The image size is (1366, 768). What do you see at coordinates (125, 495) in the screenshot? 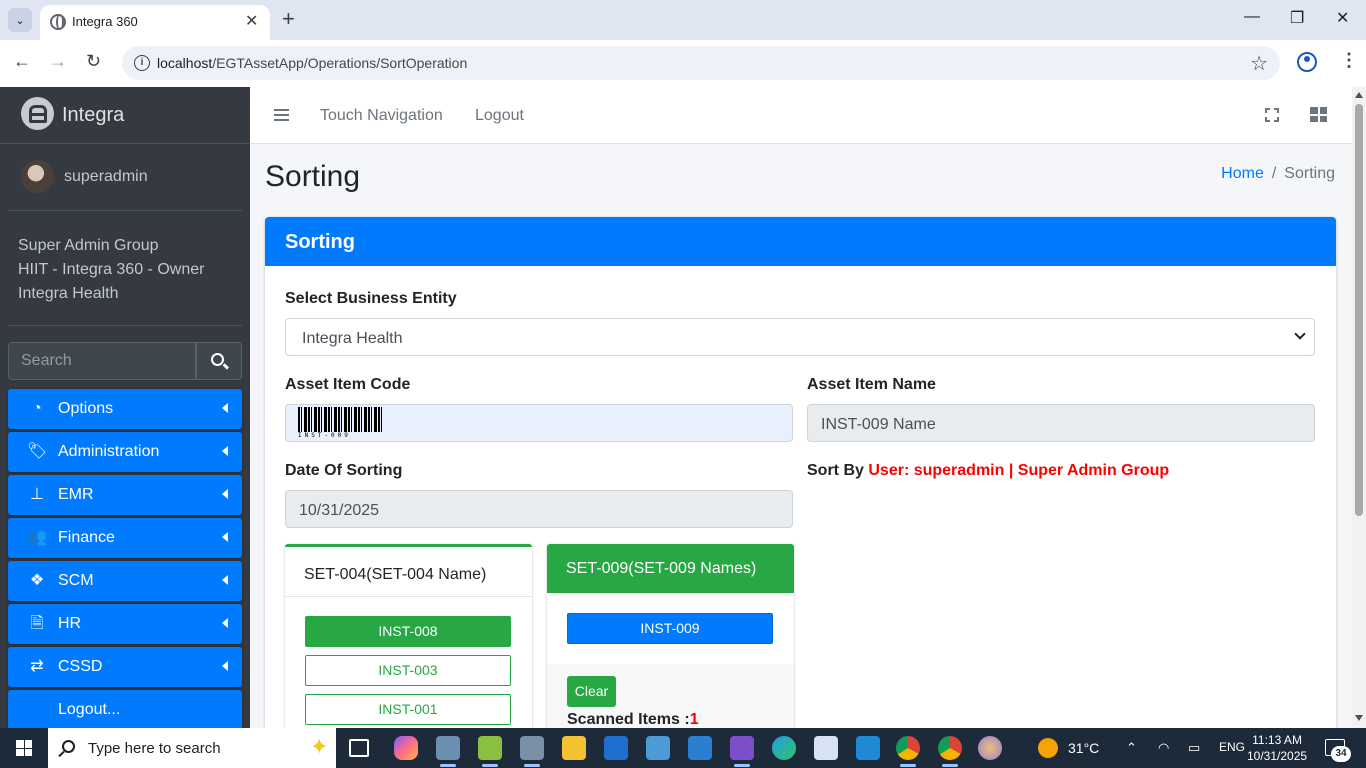
I see `sidebar-item-emr: ⊥ EMR` at bounding box center [125, 495].